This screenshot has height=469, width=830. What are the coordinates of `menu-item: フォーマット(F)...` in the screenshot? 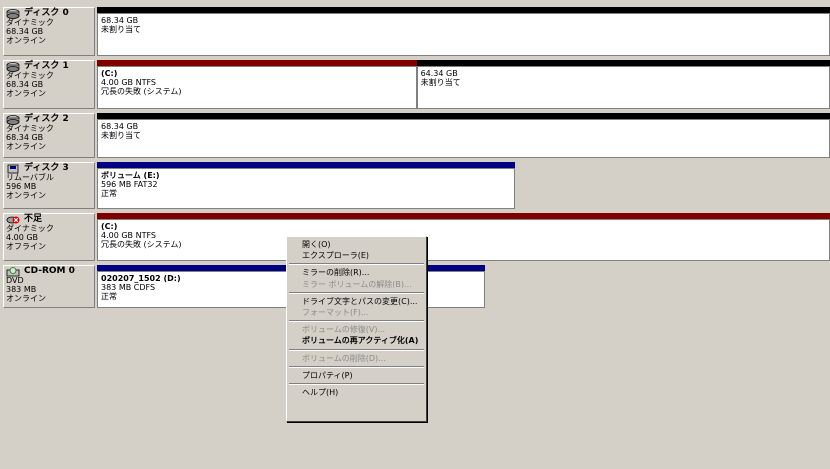 It's located at (335, 312).